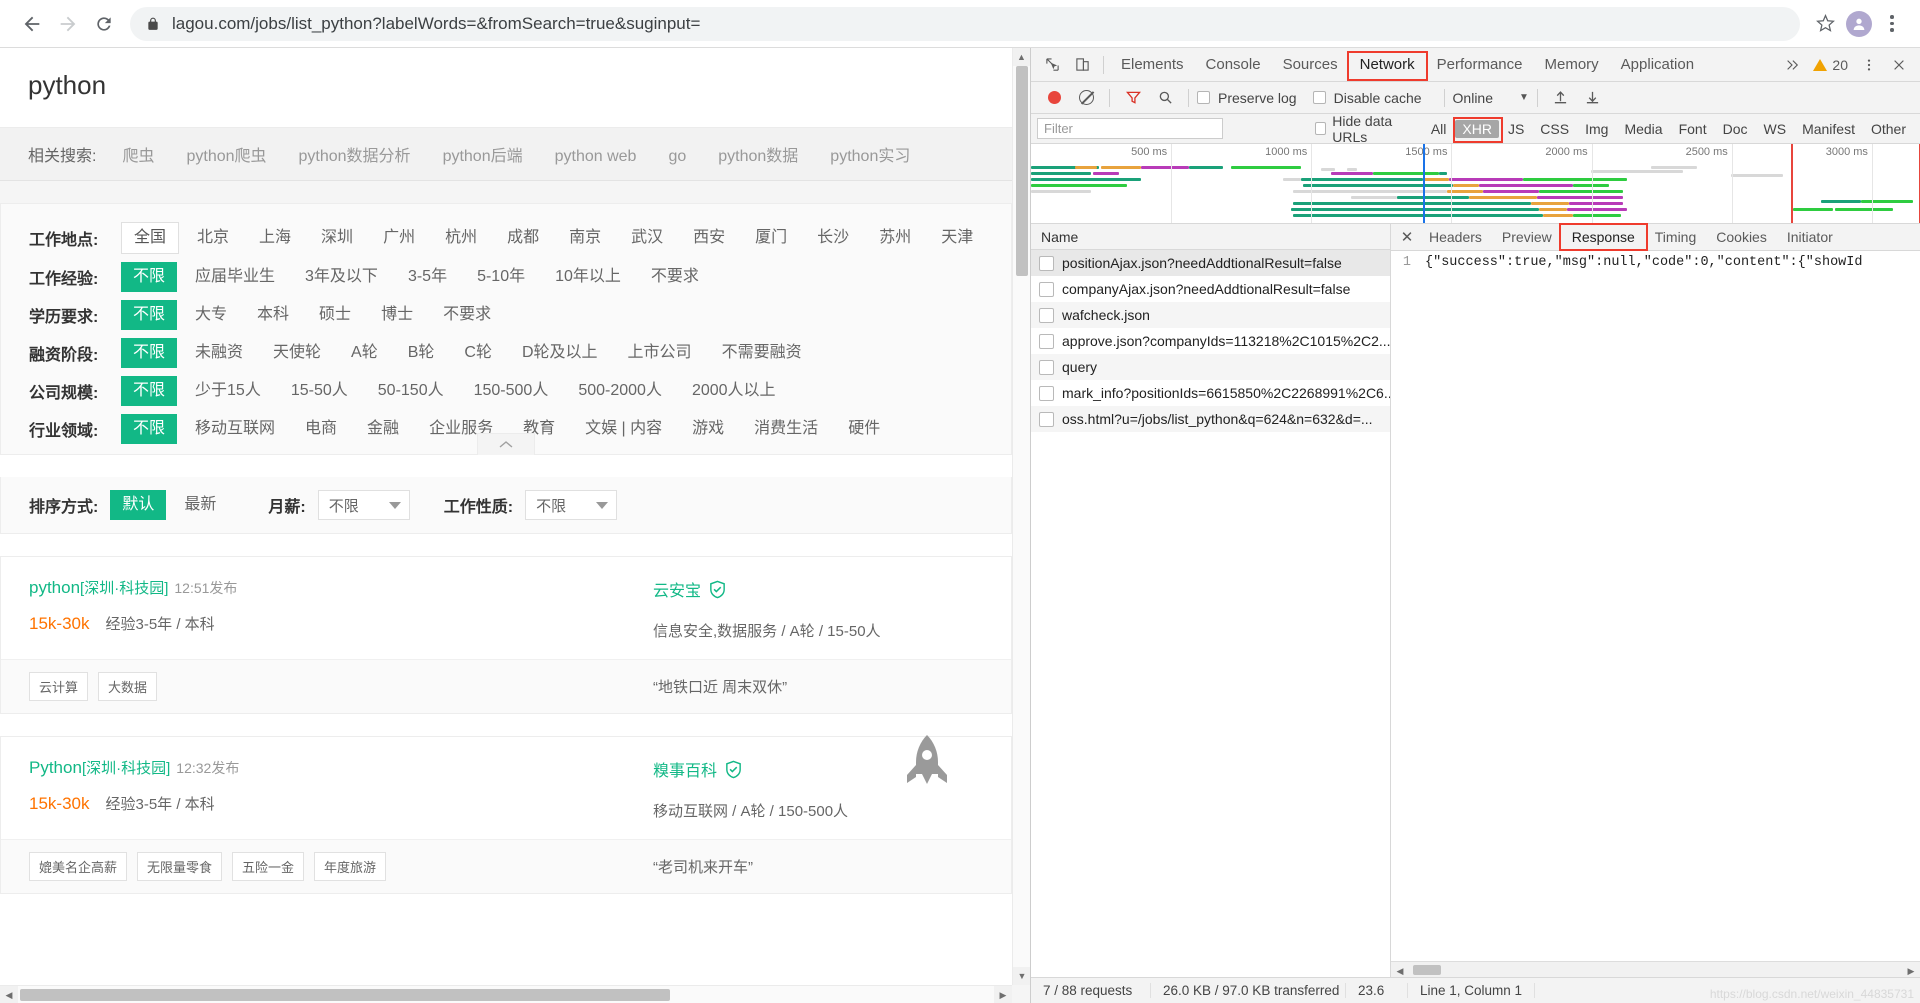 This screenshot has height=1003, width=1920. What do you see at coordinates (1516, 129) in the screenshot?
I see `resource-type-filter-js: JS` at bounding box center [1516, 129].